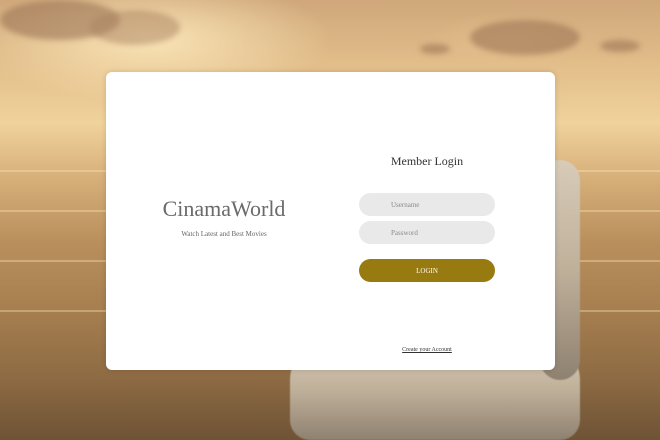 The image size is (660, 440). What do you see at coordinates (224, 208) in the screenshot?
I see `brand-title: CinamaWorld` at bounding box center [224, 208].